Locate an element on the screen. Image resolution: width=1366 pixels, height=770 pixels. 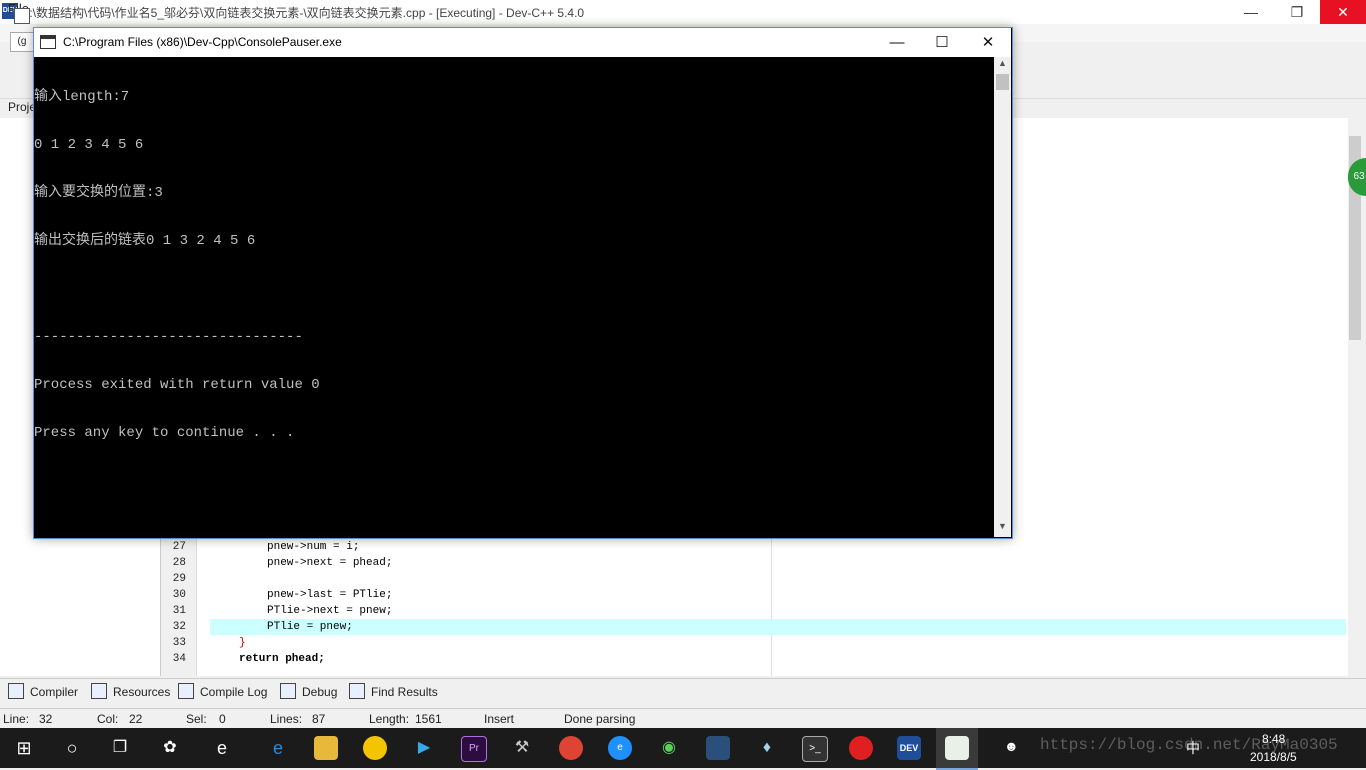
file-explorer-icon is located at coordinates (326, 748).